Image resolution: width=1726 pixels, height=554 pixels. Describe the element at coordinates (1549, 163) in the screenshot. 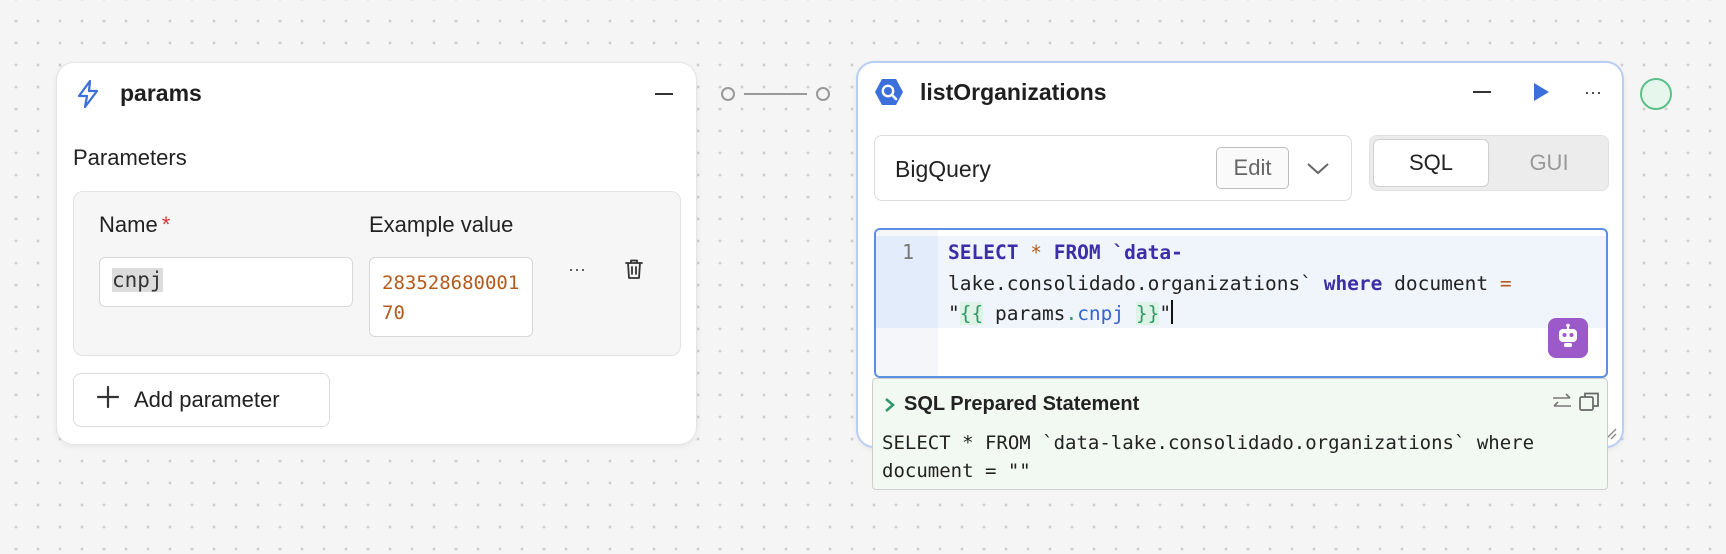

I see `gui-mode-button: GUI` at that location.